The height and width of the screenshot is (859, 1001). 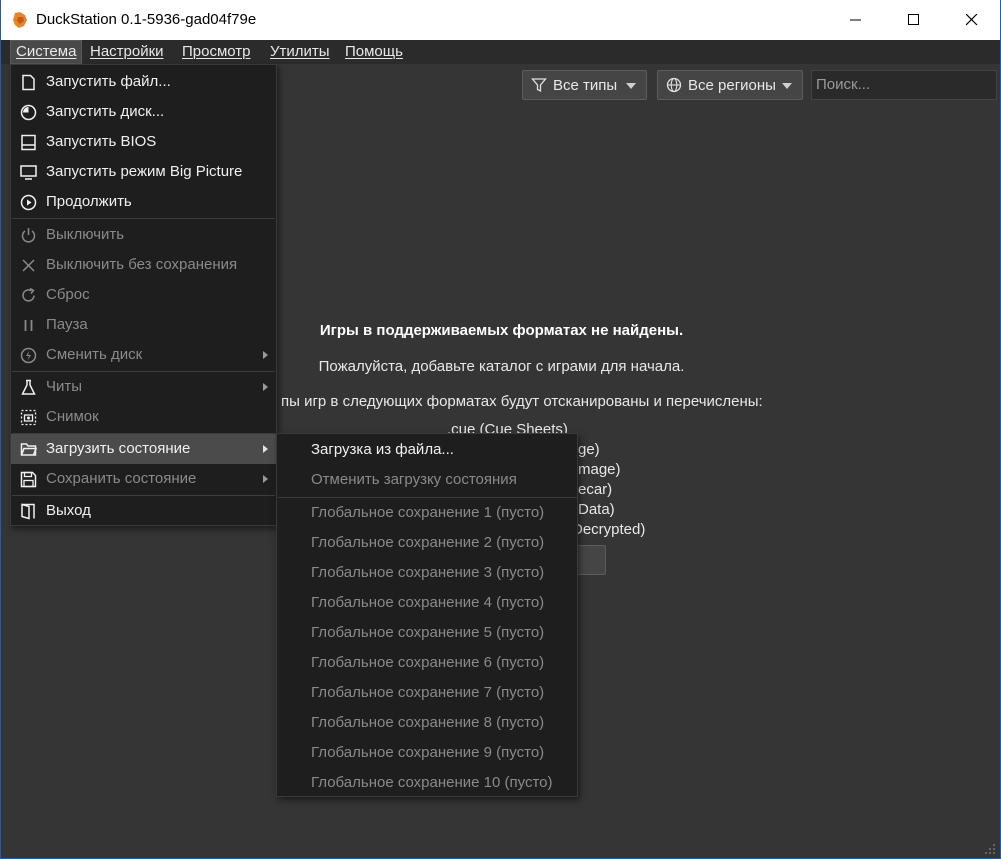 I want to click on submenu-item-global-save-6: Глобальное сохранение 6 (пусто), so click(x=427, y=662).